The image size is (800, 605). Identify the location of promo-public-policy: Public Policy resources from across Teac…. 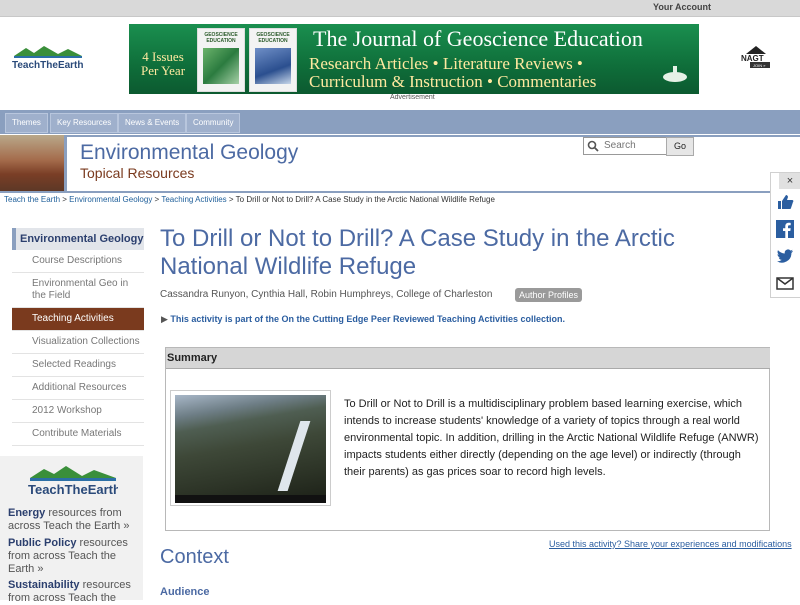
(71, 556).